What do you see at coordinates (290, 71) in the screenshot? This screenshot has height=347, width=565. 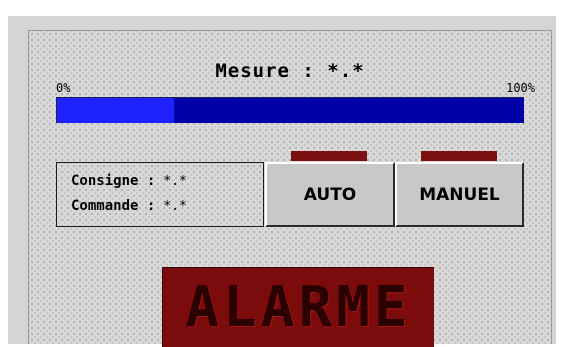 I see `measure-title: Mesure : *.*` at bounding box center [290, 71].